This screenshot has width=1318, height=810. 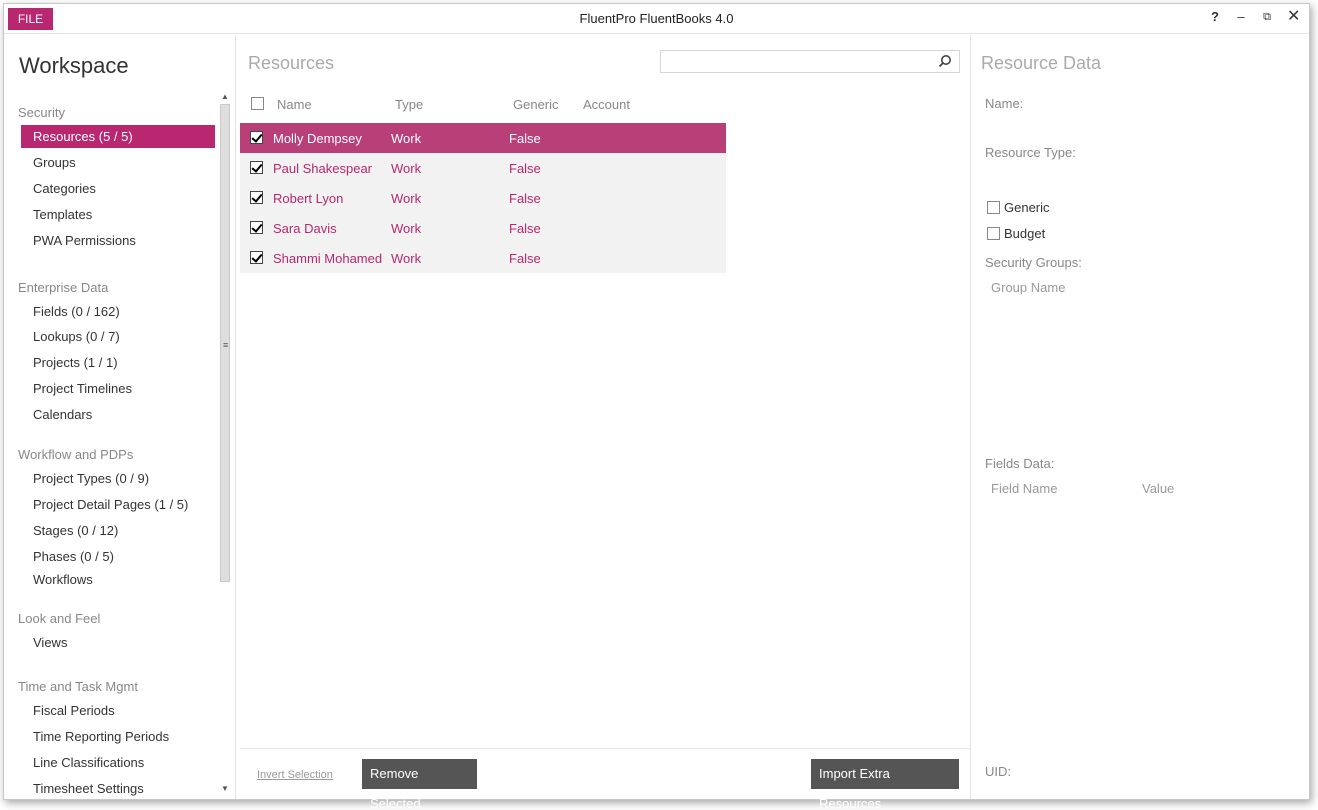 I want to click on section-heading-look-and-feel: Look and Feel, so click(x=59, y=618).